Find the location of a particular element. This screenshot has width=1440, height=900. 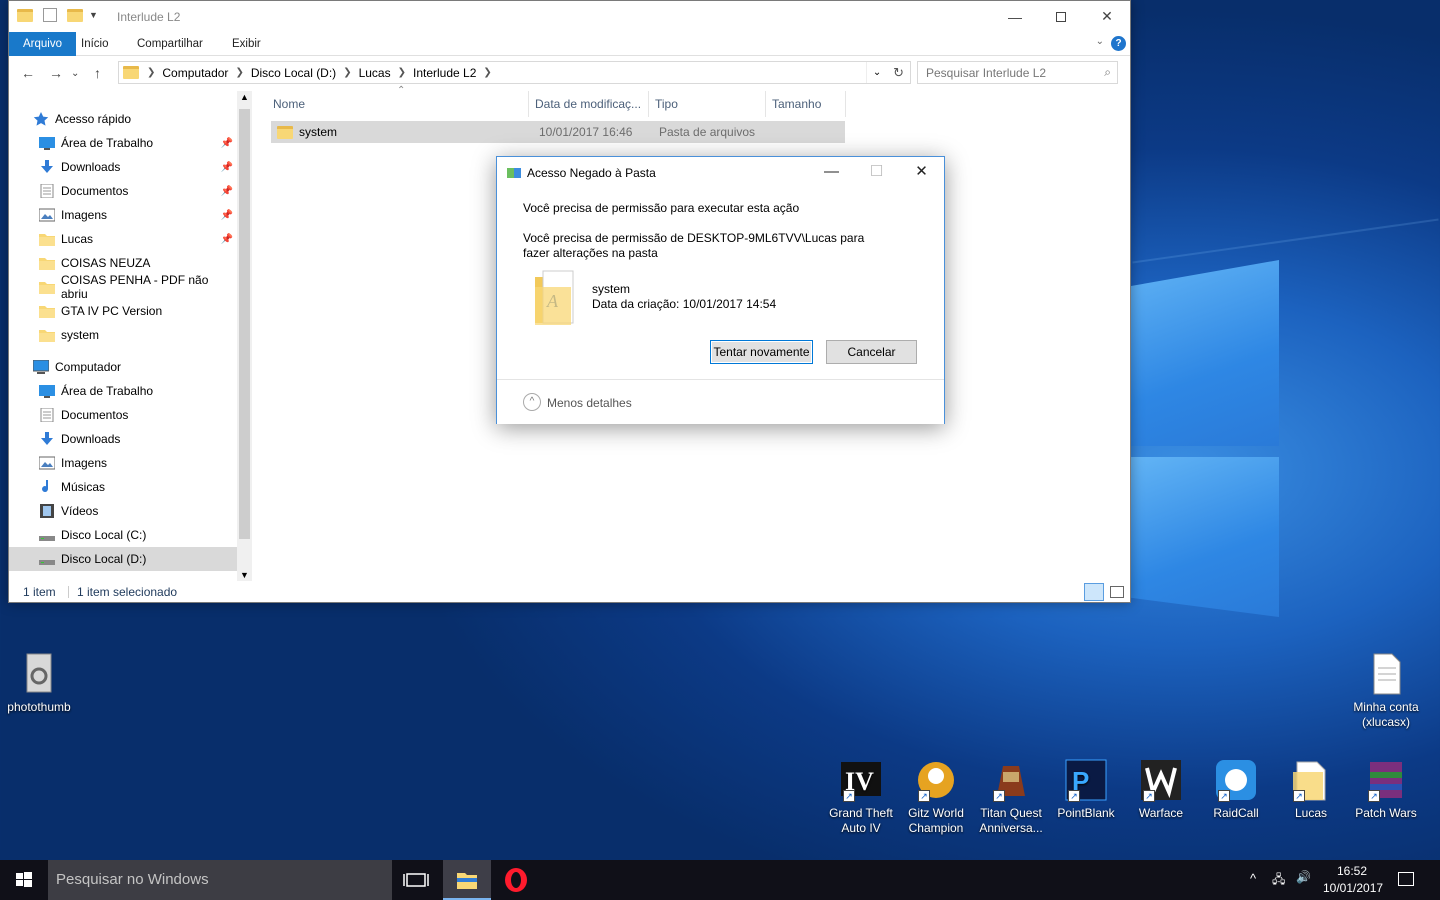

breadcrumb-interlude: Interlude L2 is located at coordinates (444, 73).